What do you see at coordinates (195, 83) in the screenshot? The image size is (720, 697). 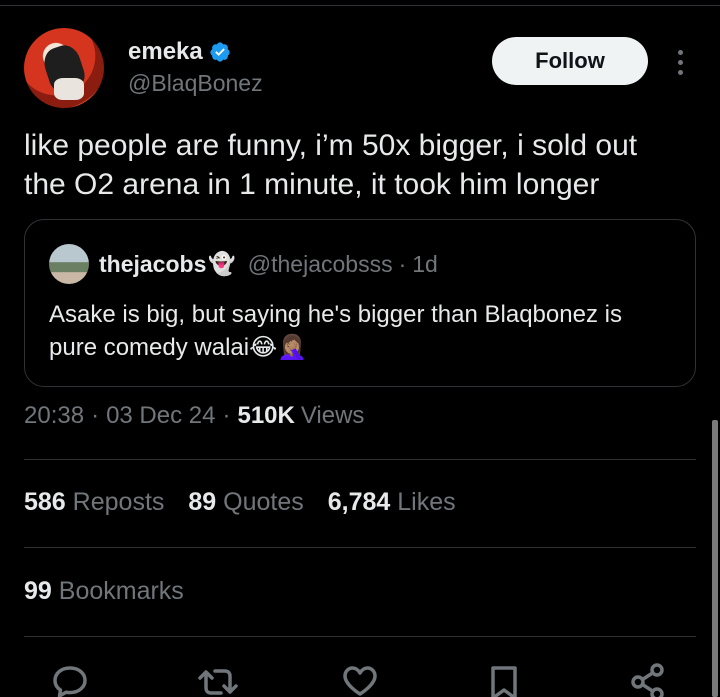 I see `author-handle: @BlaqBonez` at bounding box center [195, 83].